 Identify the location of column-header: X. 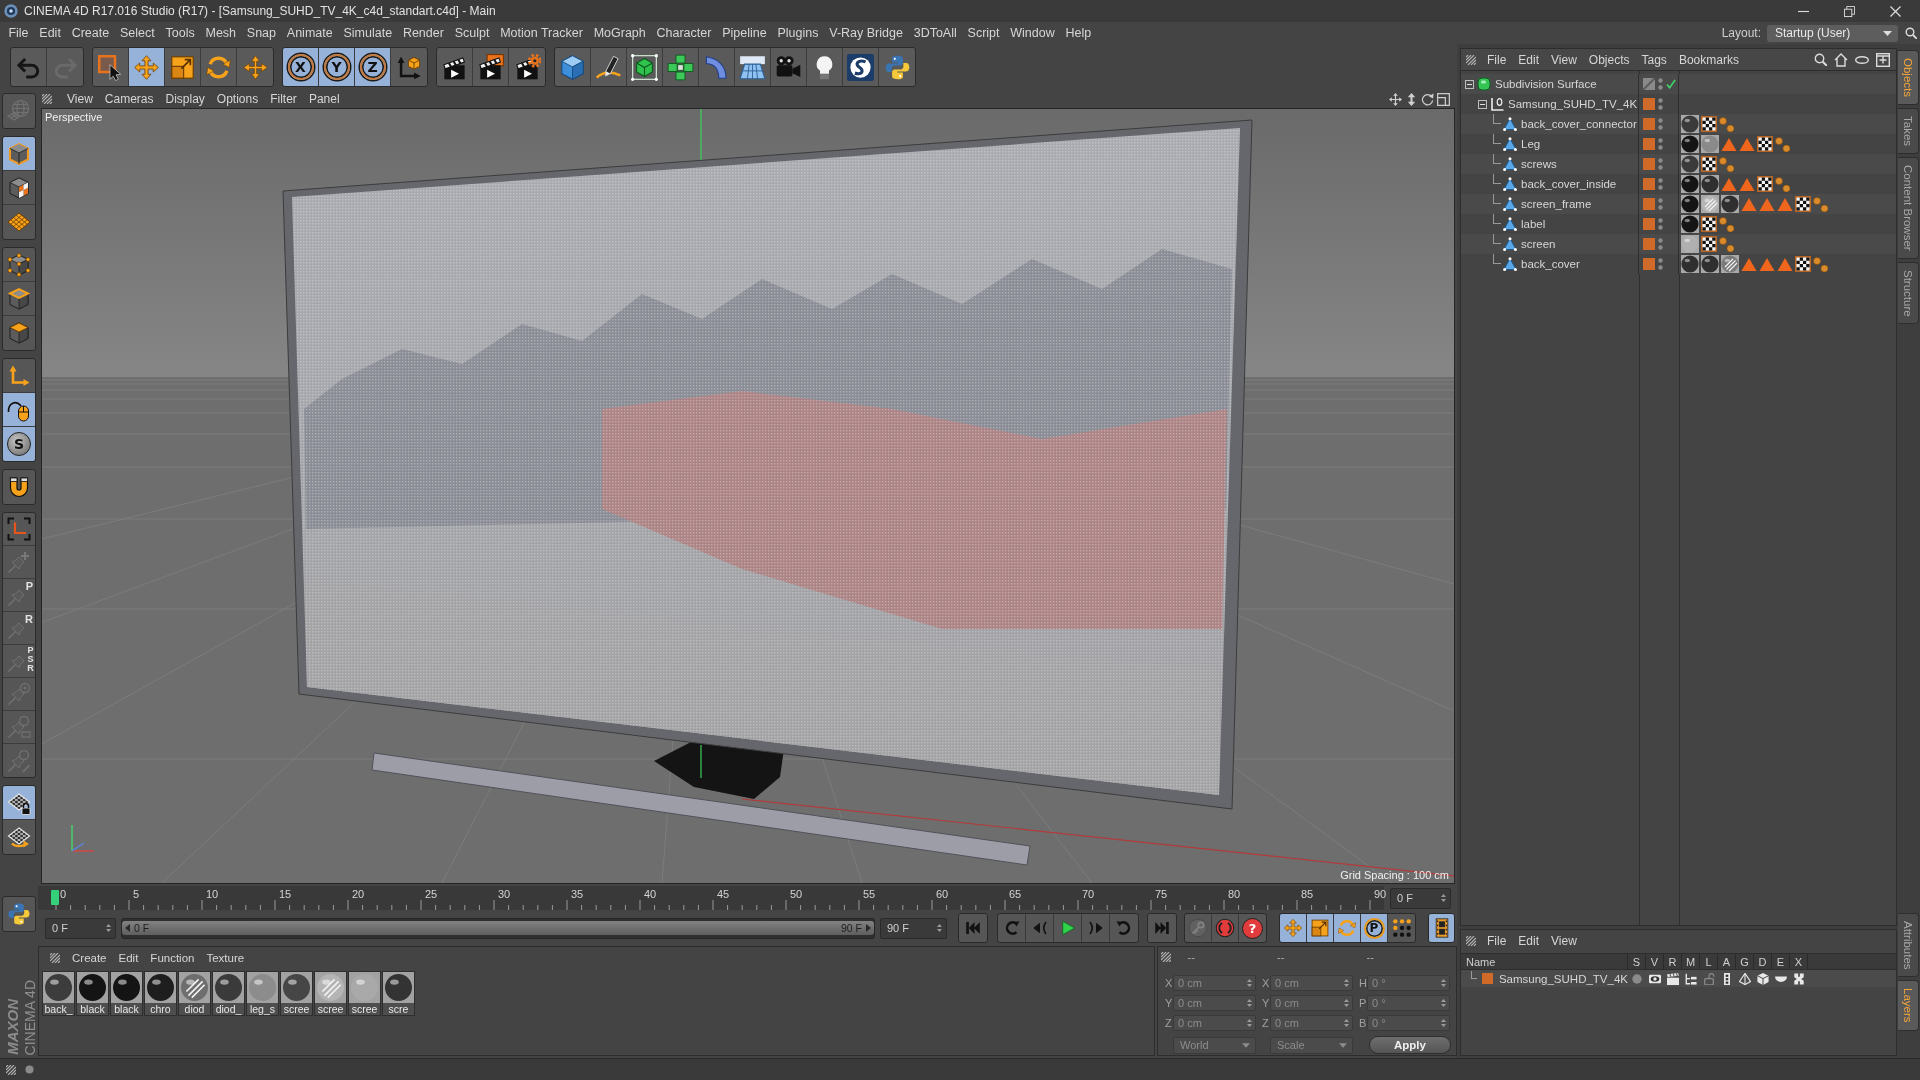
(1799, 961).